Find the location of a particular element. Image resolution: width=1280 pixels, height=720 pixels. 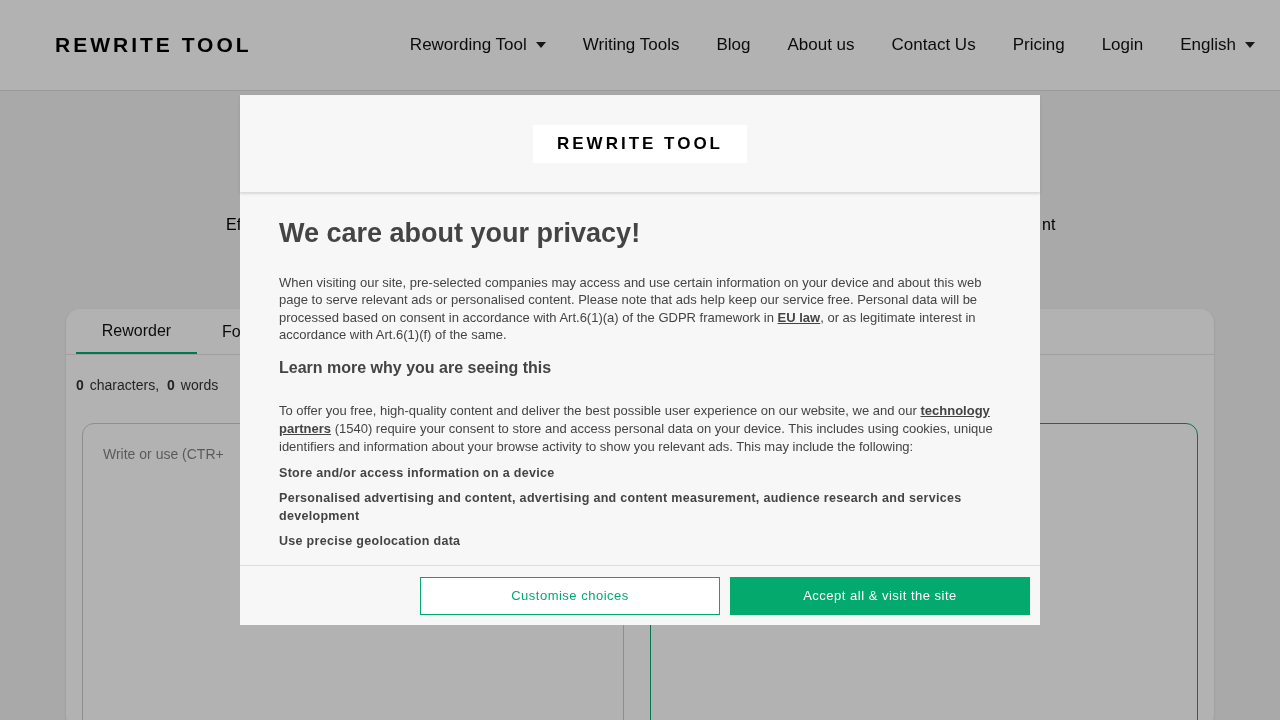

purpose-item: Personalised advertising and content, advertising and content measurement, audience research and services development is located at coordinates (621, 507).